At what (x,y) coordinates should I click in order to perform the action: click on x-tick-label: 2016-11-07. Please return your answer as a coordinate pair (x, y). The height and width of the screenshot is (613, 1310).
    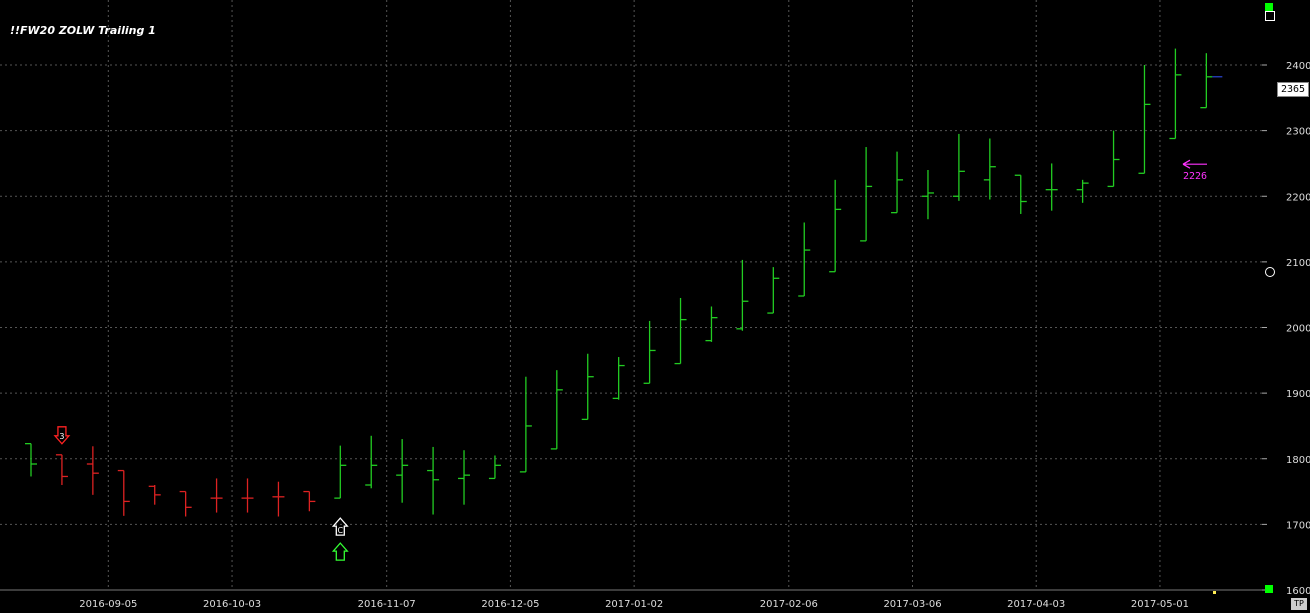
    Looking at the image, I should click on (387, 604).